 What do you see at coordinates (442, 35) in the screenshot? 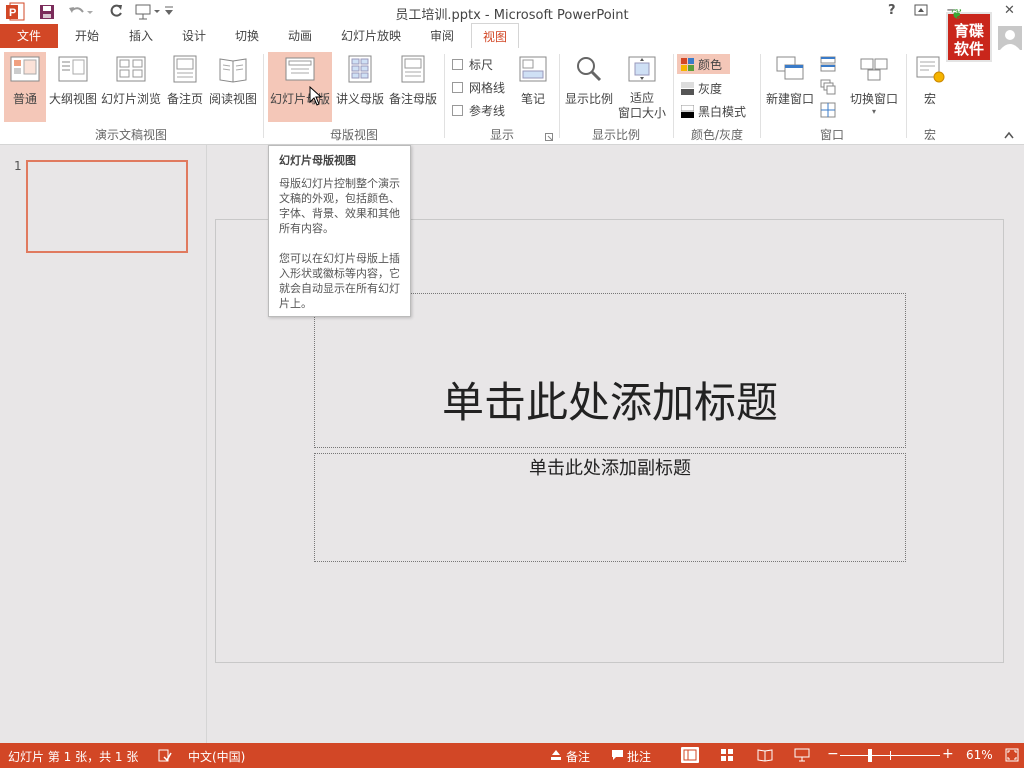
I see `tab-review: 审阅` at bounding box center [442, 35].